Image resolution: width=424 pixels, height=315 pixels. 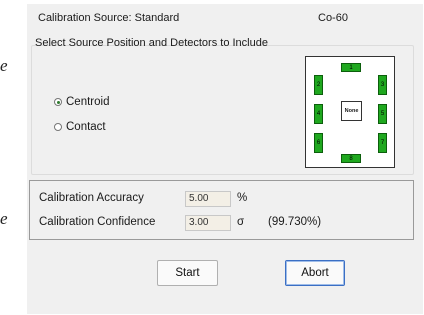 I want to click on radio-centroid: Centroid, so click(x=81, y=102).